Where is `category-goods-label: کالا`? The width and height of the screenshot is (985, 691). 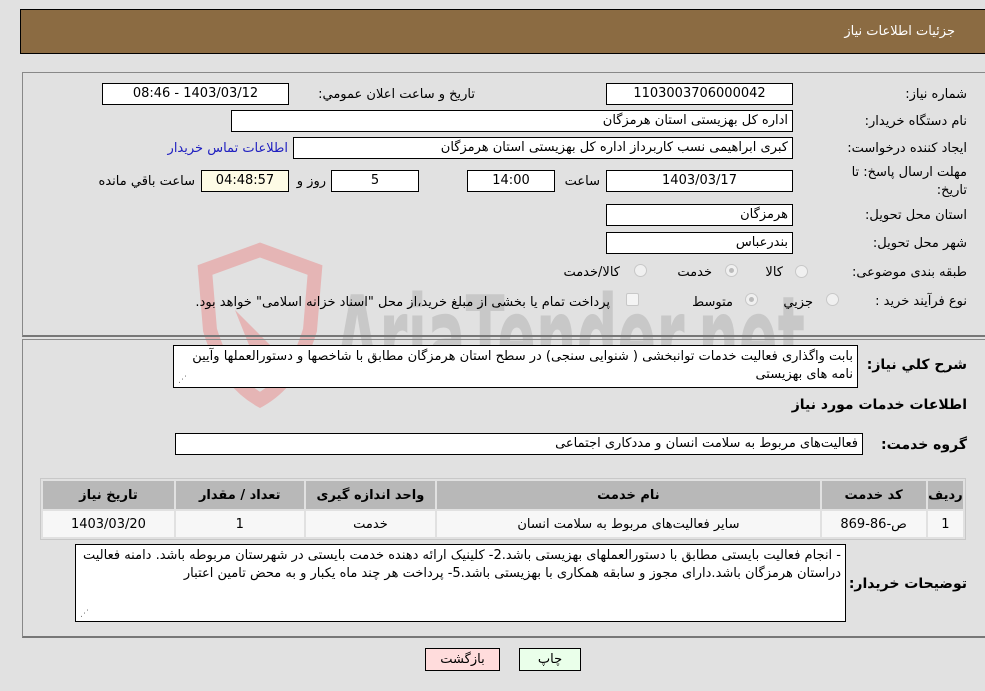 category-goods-label: کالا is located at coordinates (774, 272).